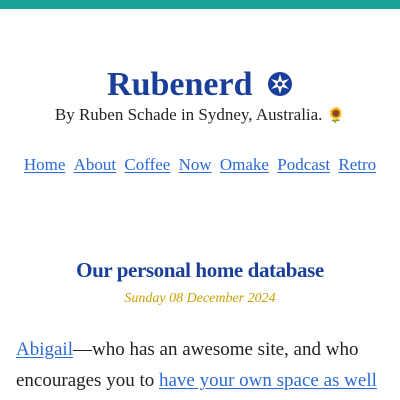 The width and height of the screenshot is (400, 400). I want to click on nav-item-retro: Retro, so click(357, 164).